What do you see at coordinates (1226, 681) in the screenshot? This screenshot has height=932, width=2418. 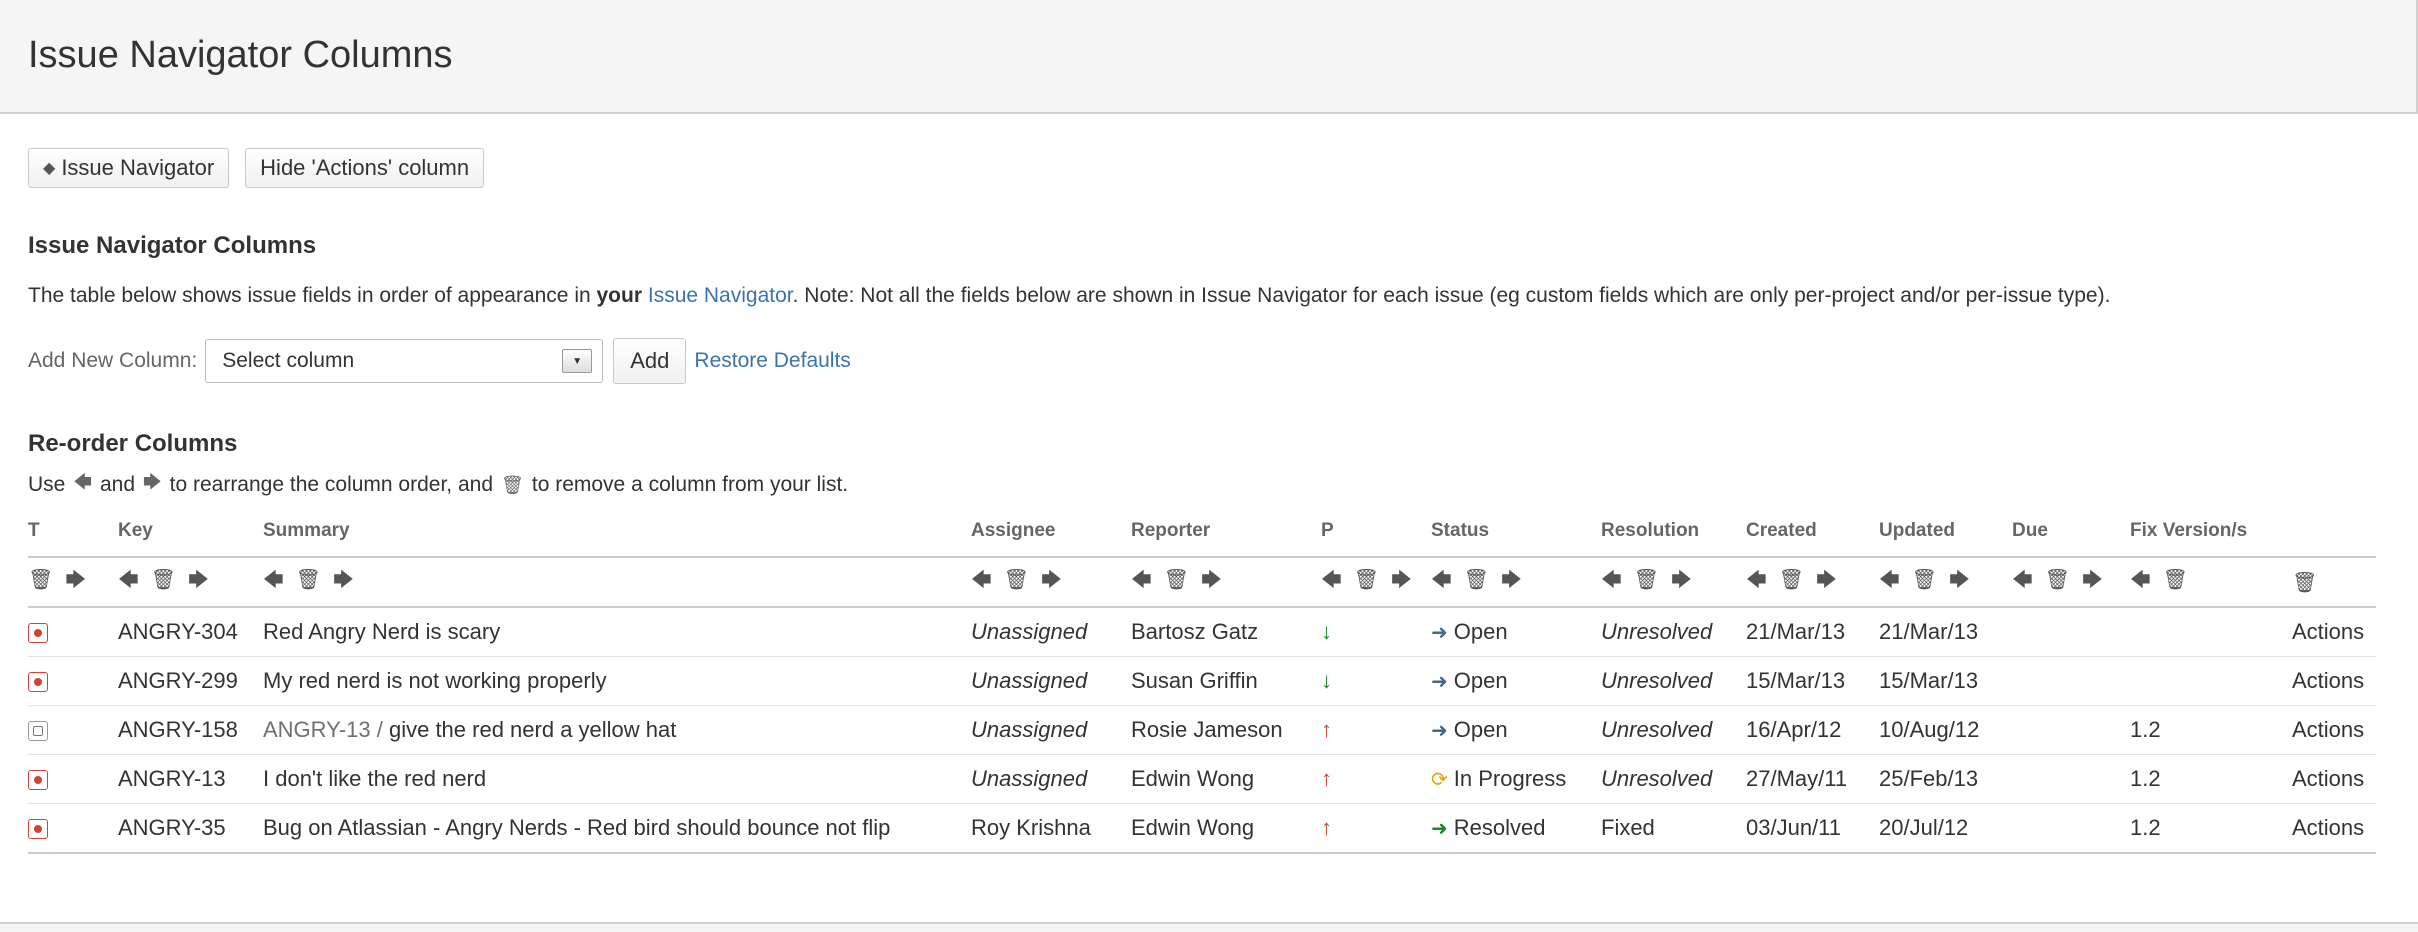 I see `cell-reporter: Susan Griffin` at bounding box center [1226, 681].